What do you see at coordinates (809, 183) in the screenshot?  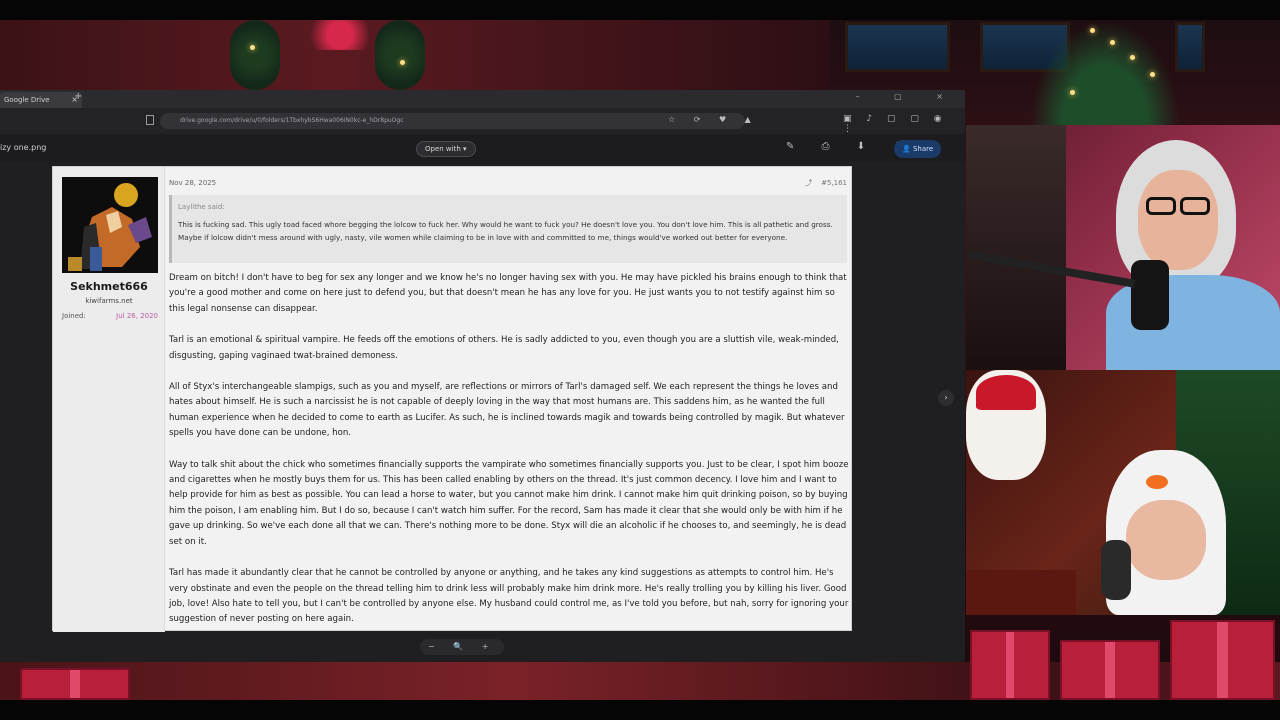 I see `share-icon: ⤴` at bounding box center [809, 183].